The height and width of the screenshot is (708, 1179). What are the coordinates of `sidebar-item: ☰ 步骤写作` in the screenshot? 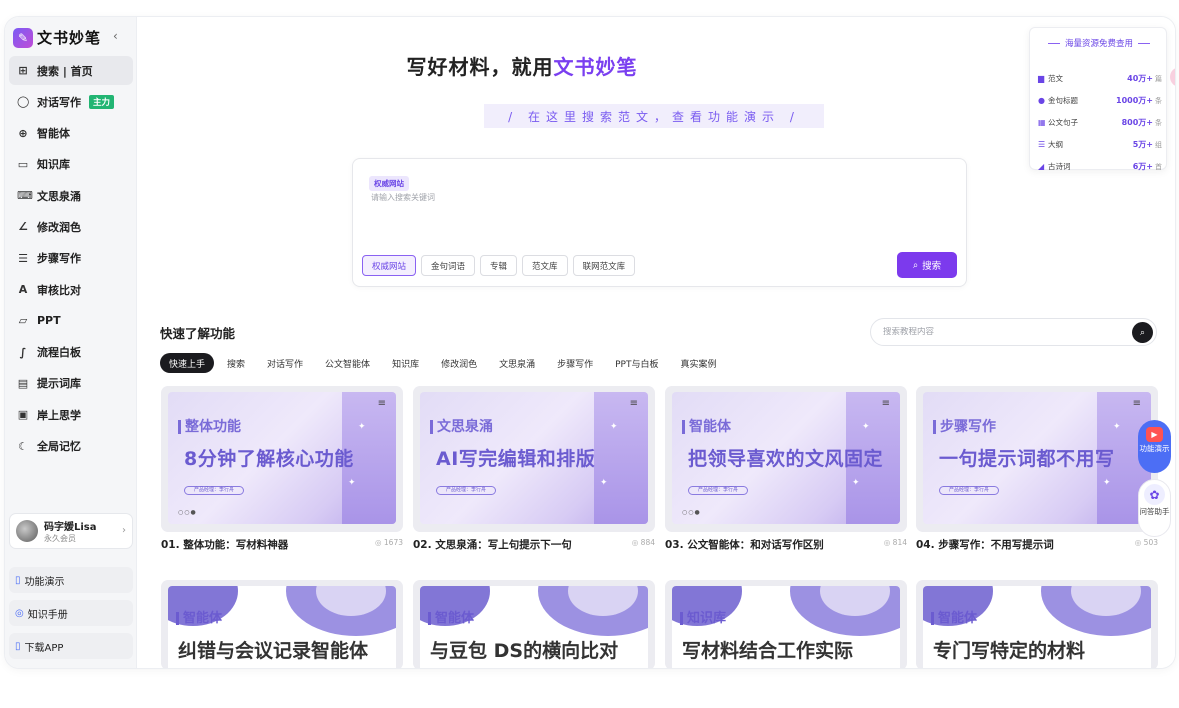 It's located at (71, 258).